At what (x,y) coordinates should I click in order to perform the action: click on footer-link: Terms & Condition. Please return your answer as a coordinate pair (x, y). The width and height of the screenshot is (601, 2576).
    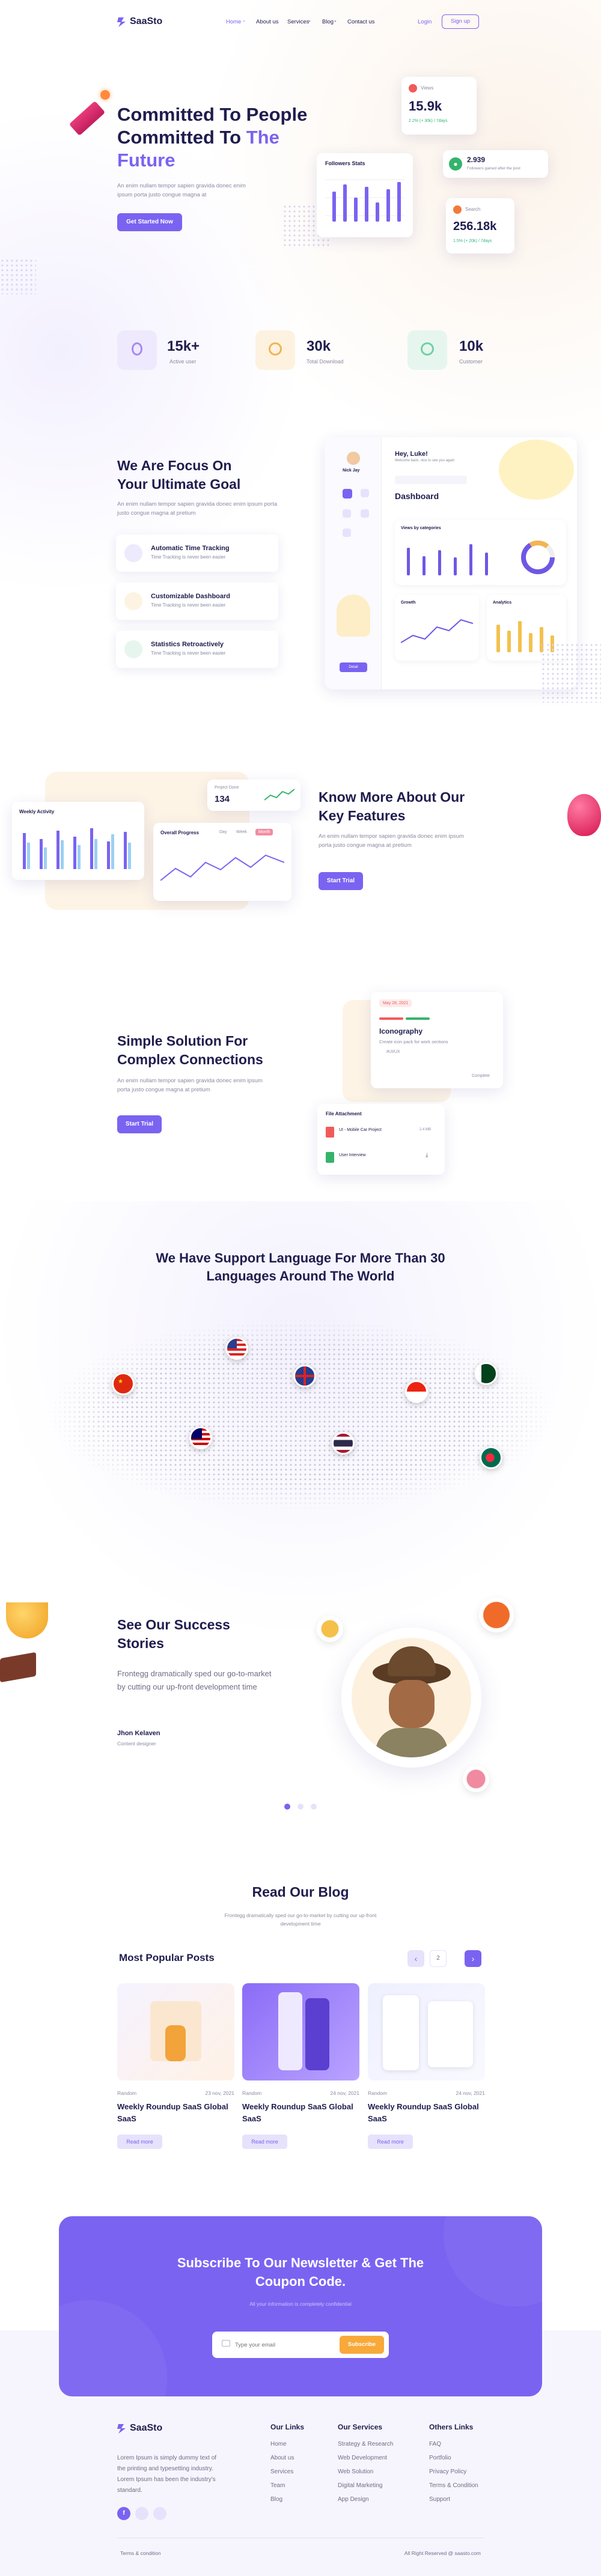
    Looking at the image, I should click on (453, 2485).